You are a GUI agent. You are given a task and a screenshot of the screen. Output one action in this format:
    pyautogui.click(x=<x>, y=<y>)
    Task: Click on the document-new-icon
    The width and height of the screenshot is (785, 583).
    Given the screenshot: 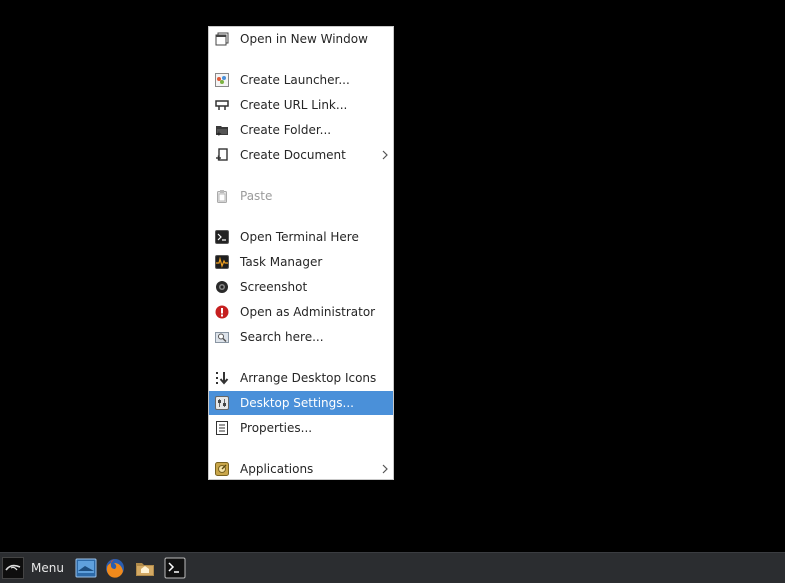 What is the action you would take?
    pyautogui.click(x=222, y=155)
    